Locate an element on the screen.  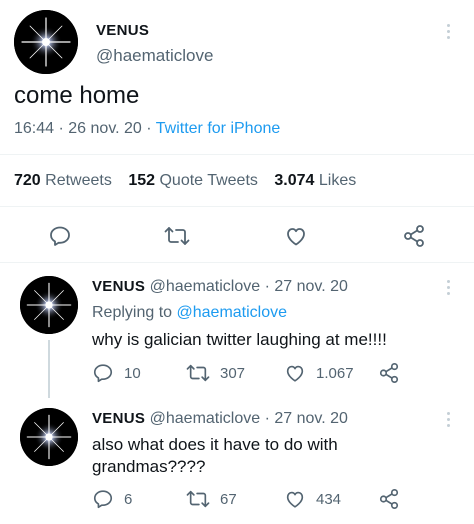
reply-count: 6 is located at coordinates (128, 499).